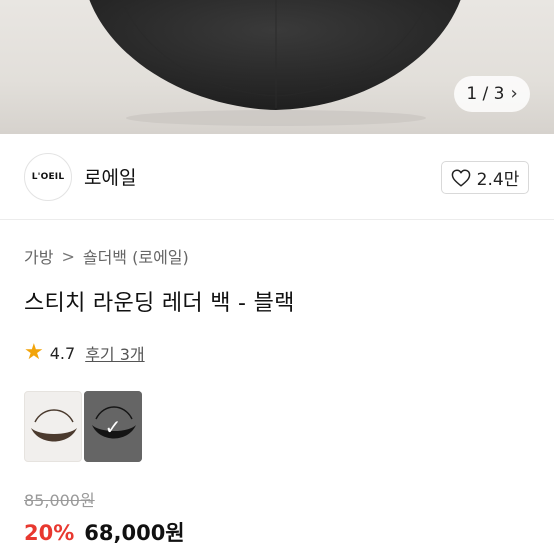 Image resolution: width=554 pixels, height=554 pixels. Describe the element at coordinates (460, 177) in the screenshot. I see `heart-outline-icon` at that location.